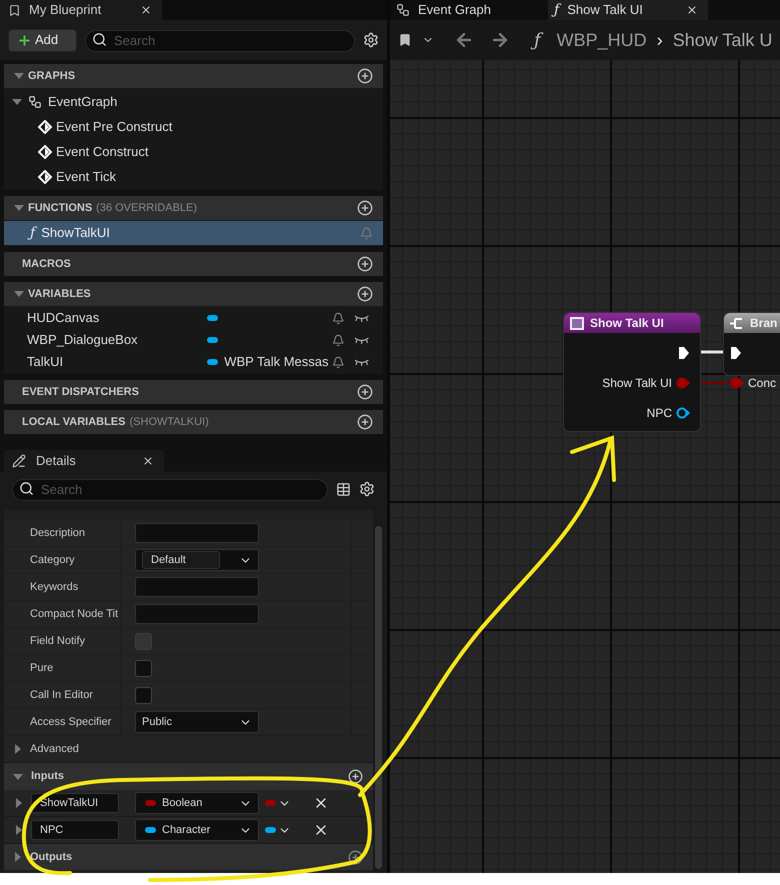 This screenshot has height=885, width=780. I want to click on section-header: EVENT DISPATCHERS, so click(193, 392).